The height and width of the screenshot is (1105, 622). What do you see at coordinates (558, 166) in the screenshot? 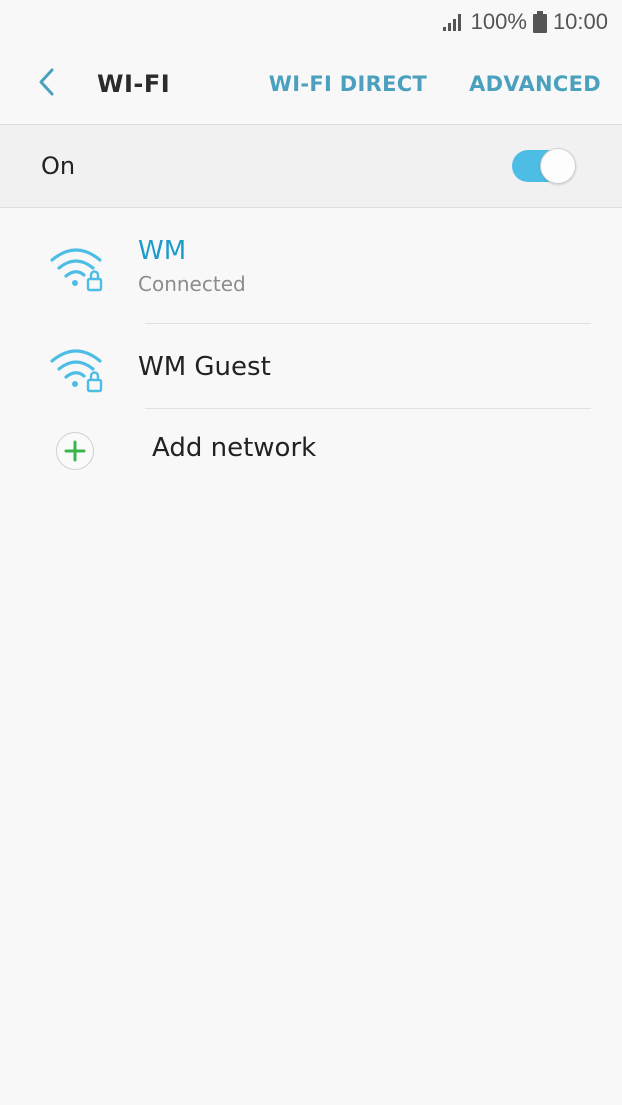
I see `toggle-knob` at bounding box center [558, 166].